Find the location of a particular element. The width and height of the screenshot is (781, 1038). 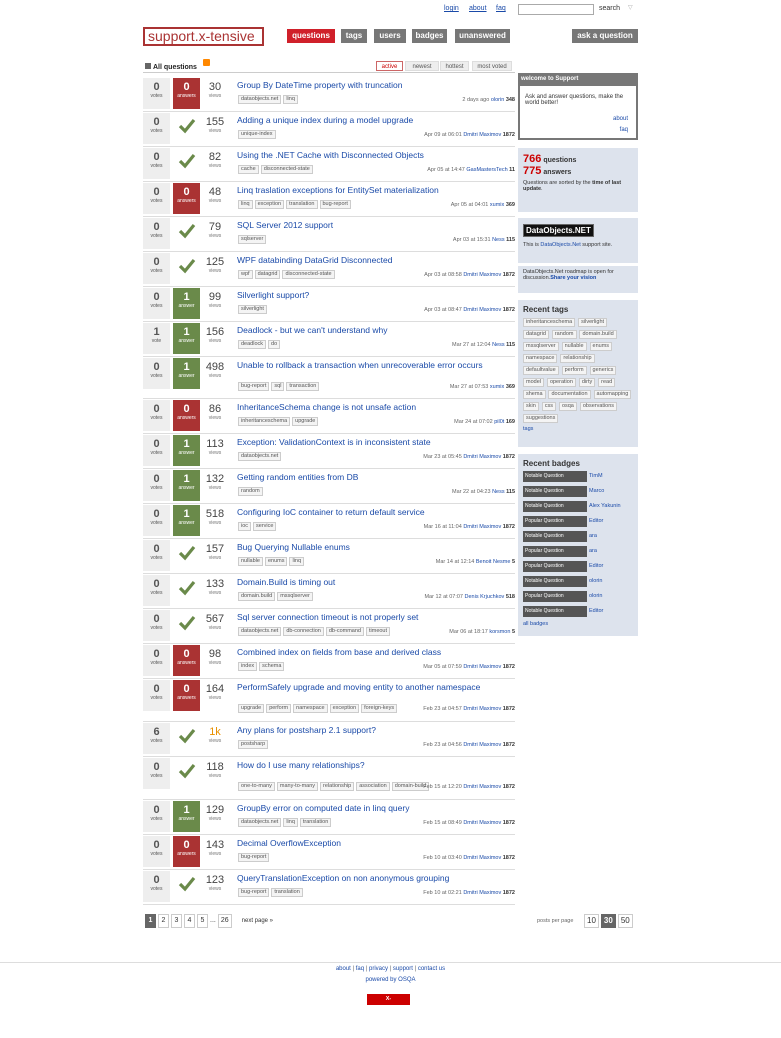

question-title: Deadlock - but we can't understand why is located at coordinates (372, 330).